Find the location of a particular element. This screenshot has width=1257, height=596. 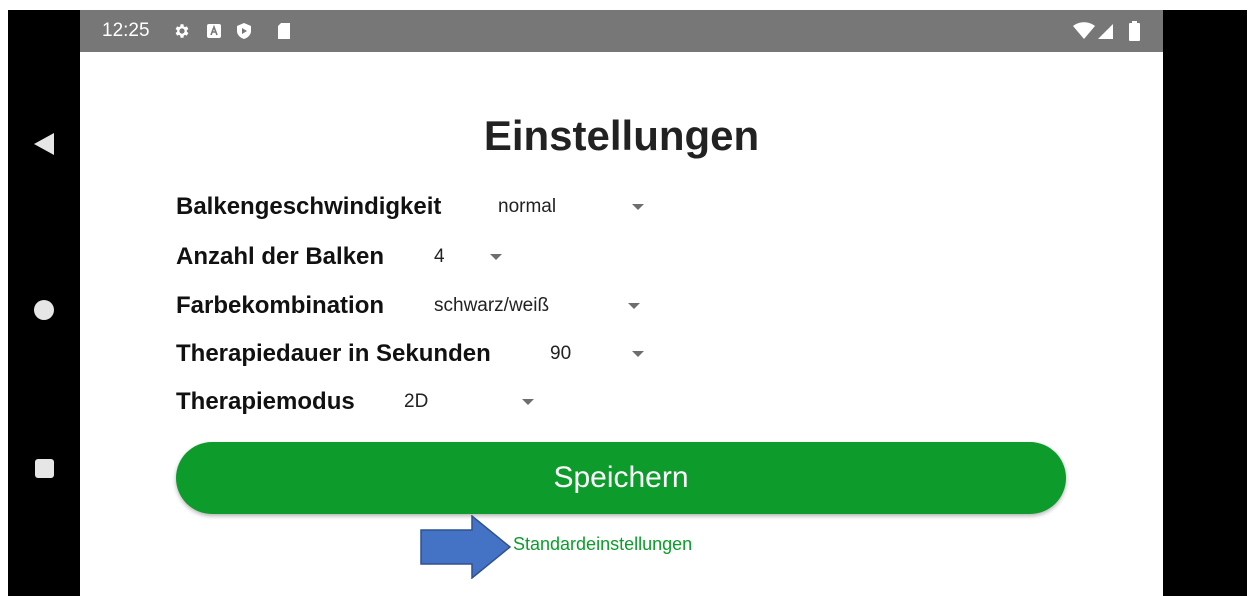

signal-icon is located at coordinates (1106, 31).